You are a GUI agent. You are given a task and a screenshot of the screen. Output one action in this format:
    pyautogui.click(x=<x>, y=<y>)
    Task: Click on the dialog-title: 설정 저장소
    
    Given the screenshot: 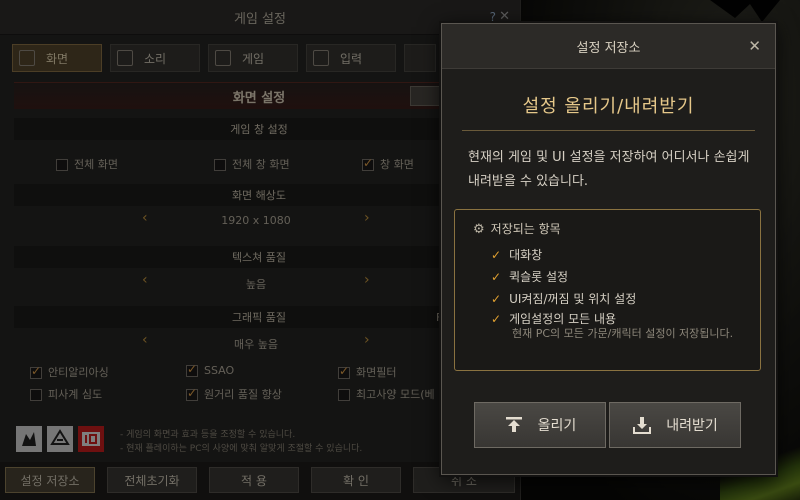 What is the action you would take?
    pyautogui.click(x=608, y=48)
    